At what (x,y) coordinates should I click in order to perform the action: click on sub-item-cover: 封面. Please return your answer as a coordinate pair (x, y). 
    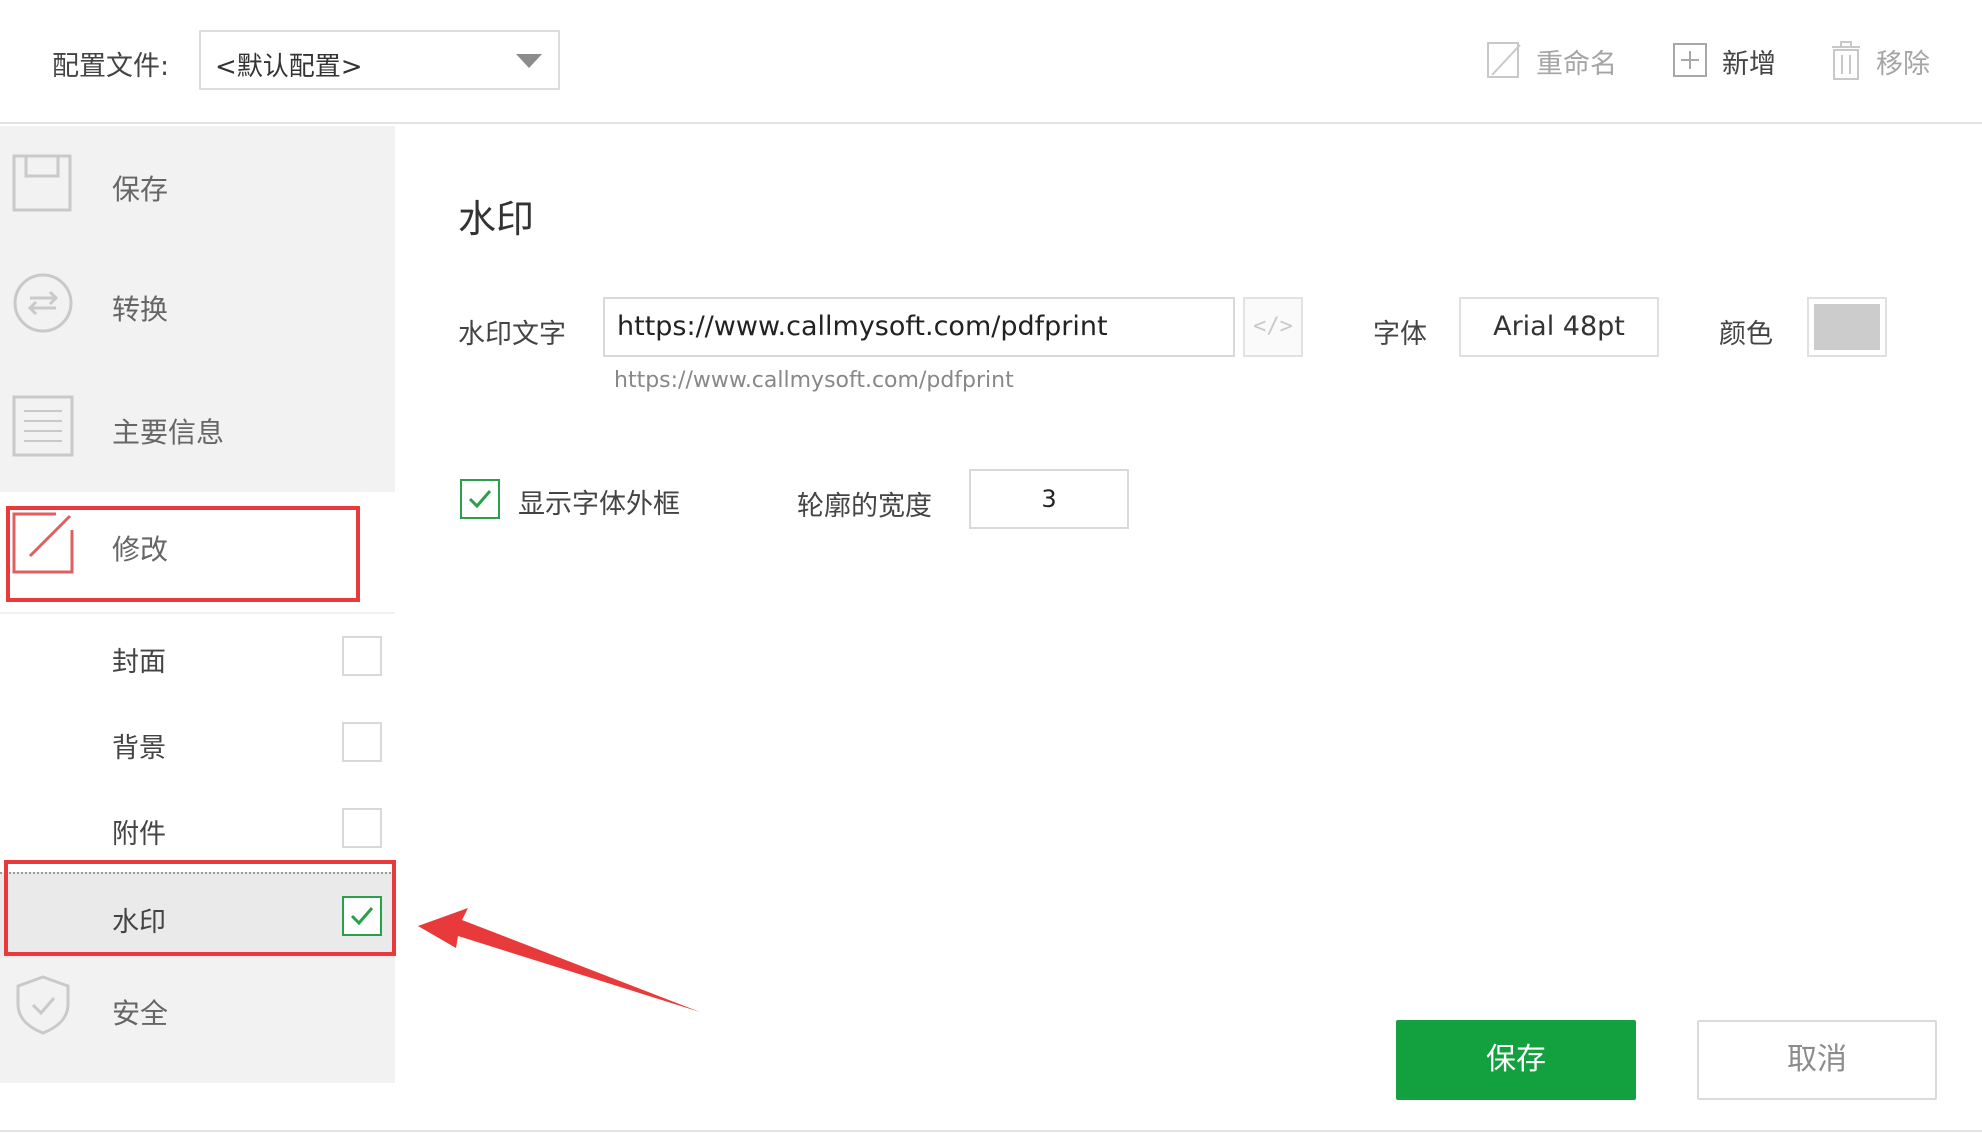
    Looking at the image, I should click on (197, 657).